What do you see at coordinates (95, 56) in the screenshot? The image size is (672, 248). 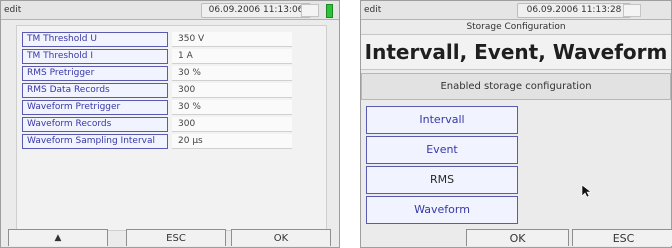 I see `setting-button-tm-threshold-i: TM Threshold I` at bounding box center [95, 56].